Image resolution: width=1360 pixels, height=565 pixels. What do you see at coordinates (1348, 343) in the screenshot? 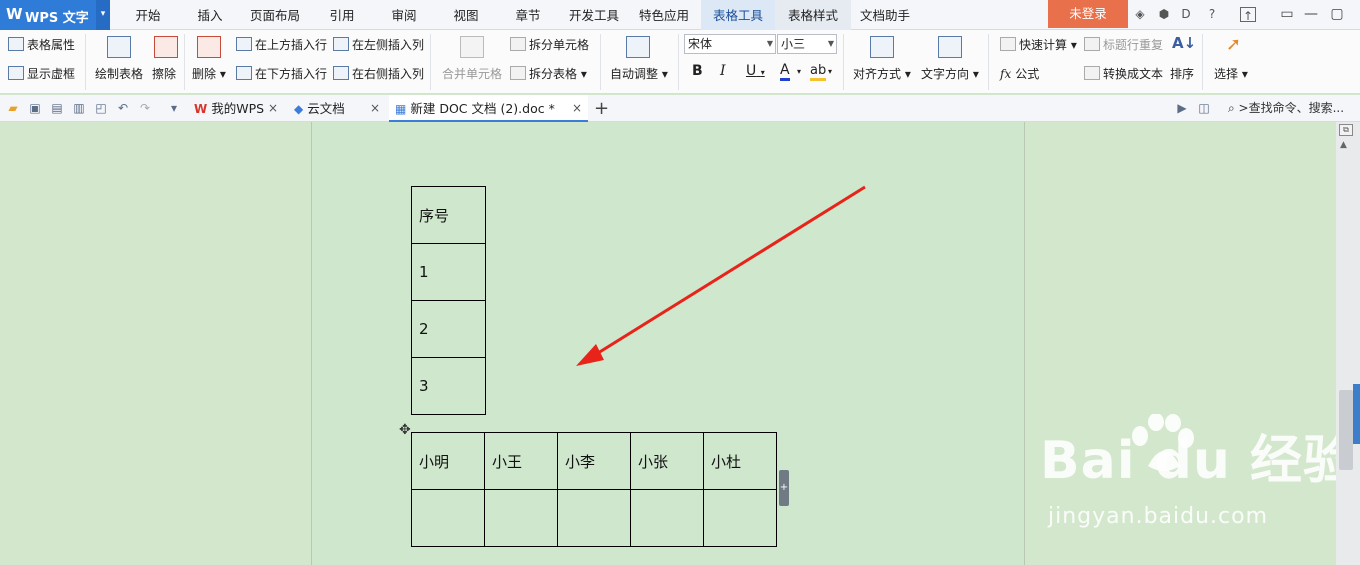
I see `vertical-scrollbar: ⧉ ▲` at bounding box center [1348, 343].